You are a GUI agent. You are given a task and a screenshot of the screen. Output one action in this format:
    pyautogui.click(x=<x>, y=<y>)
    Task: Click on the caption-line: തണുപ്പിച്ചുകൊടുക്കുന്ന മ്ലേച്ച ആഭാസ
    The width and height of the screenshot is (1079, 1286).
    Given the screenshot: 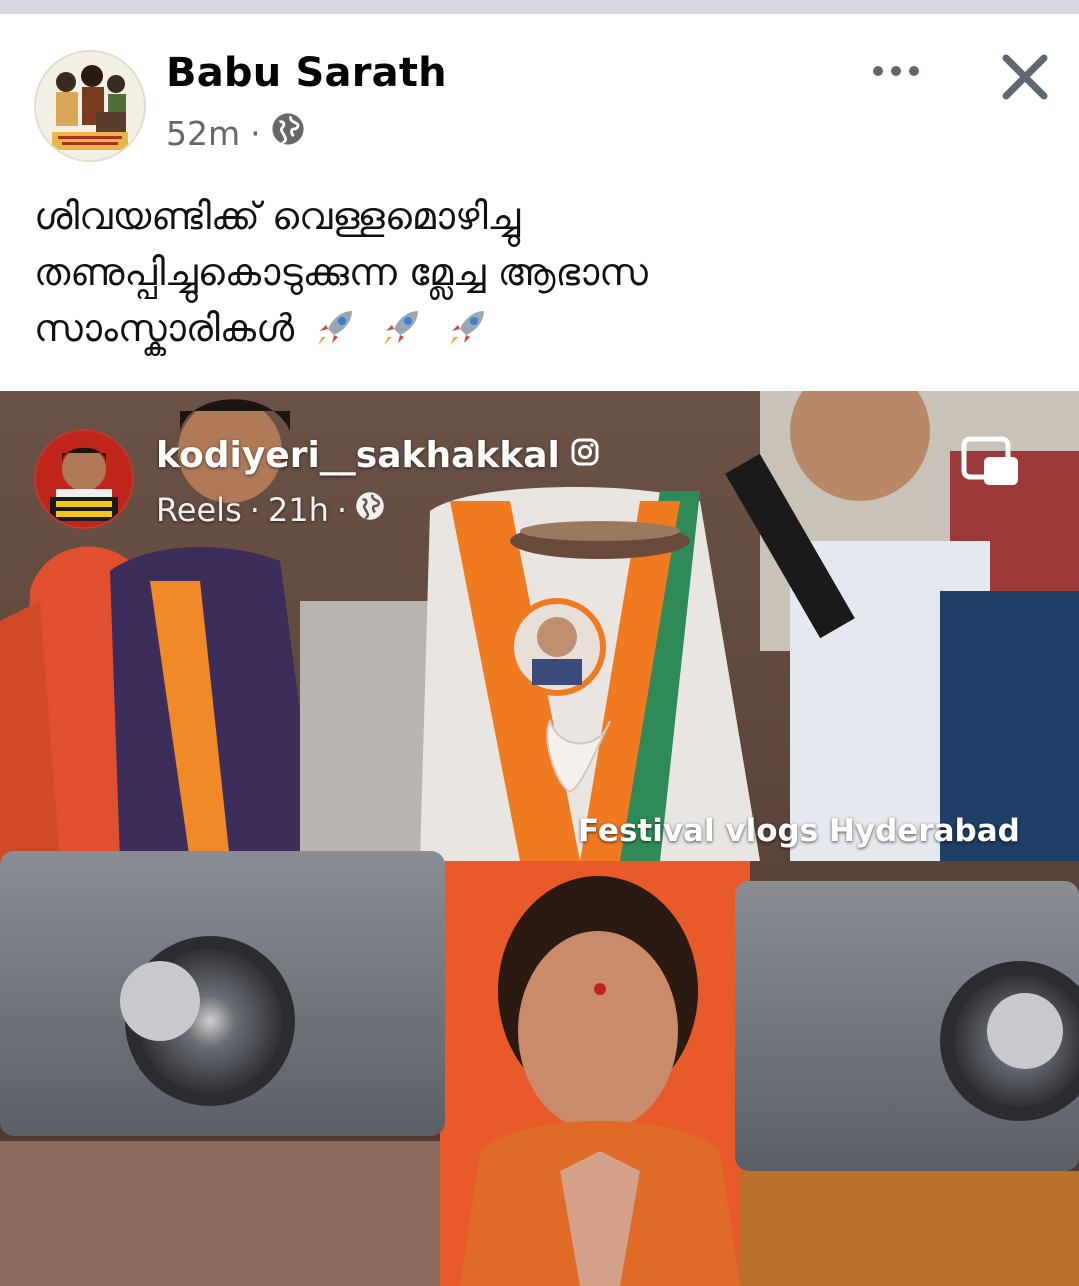 What is the action you would take?
    pyautogui.click(x=341, y=272)
    